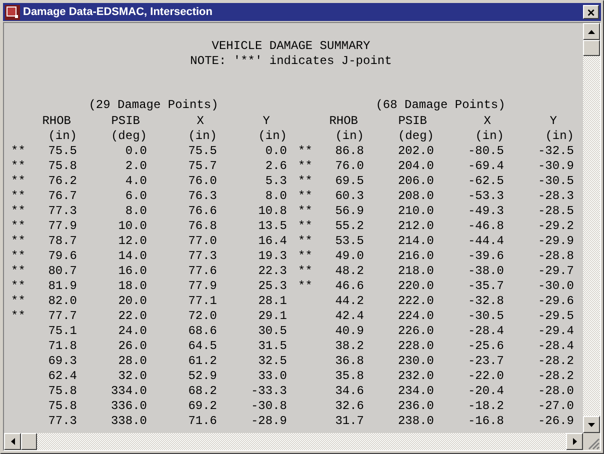 Image resolution: width=604 pixels, height=454 pixels. Describe the element at coordinates (202, 241) in the screenshot. I see `table-cell: 77.0` at that location.